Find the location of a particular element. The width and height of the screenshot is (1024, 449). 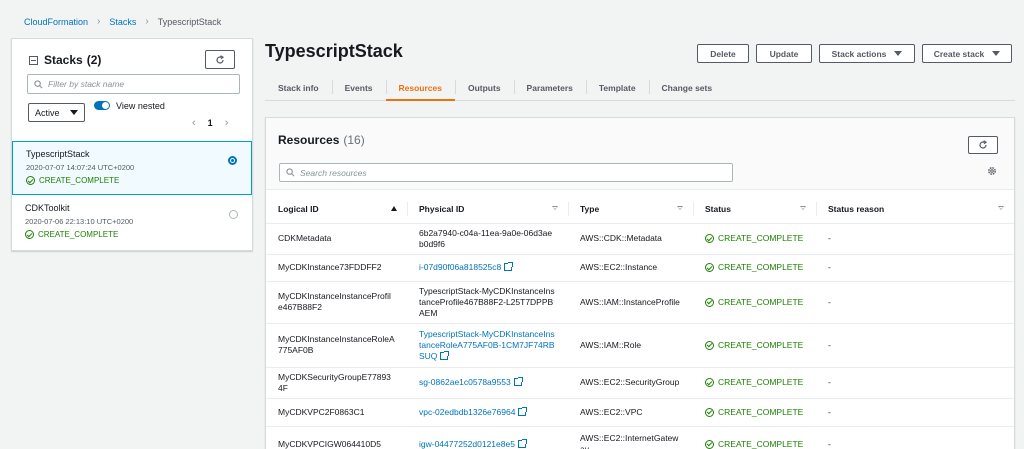

stack-status-text: CREATE_COMPLETE is located at coordinates (78, 234).